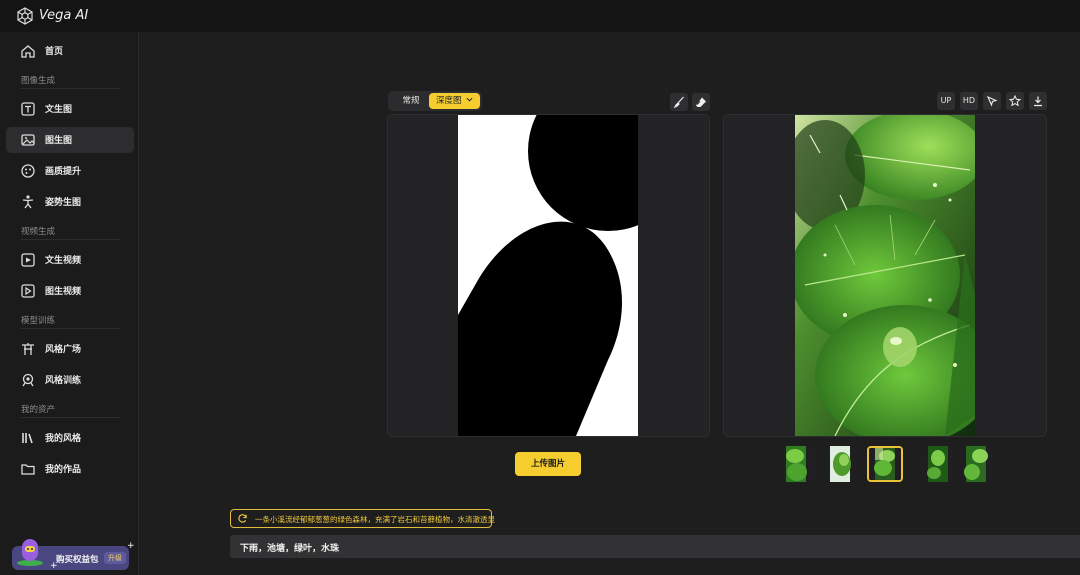 The image size is (1080, 575). Describe the element at coordinates (290, 549) in the screenshot. I see `prompt-text: 下雨，池塘，绿叶，水珠` at that location.